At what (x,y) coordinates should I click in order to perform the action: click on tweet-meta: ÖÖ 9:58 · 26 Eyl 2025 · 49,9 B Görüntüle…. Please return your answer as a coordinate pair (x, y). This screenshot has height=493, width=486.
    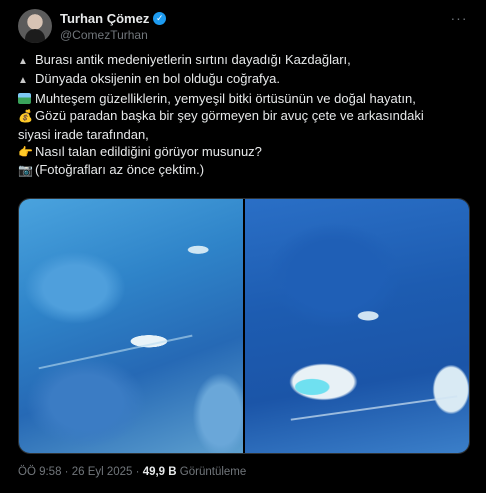
    Looking at the image, I should click on (132, 472).